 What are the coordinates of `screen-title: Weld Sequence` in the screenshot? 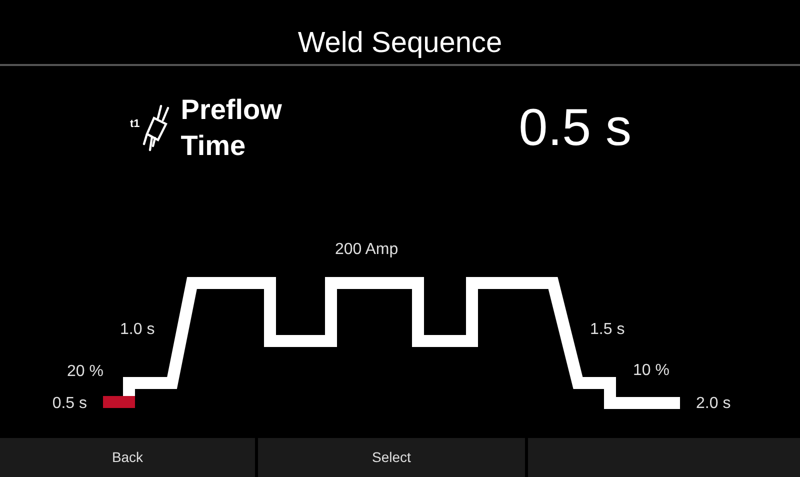 It's located at (400, 43).